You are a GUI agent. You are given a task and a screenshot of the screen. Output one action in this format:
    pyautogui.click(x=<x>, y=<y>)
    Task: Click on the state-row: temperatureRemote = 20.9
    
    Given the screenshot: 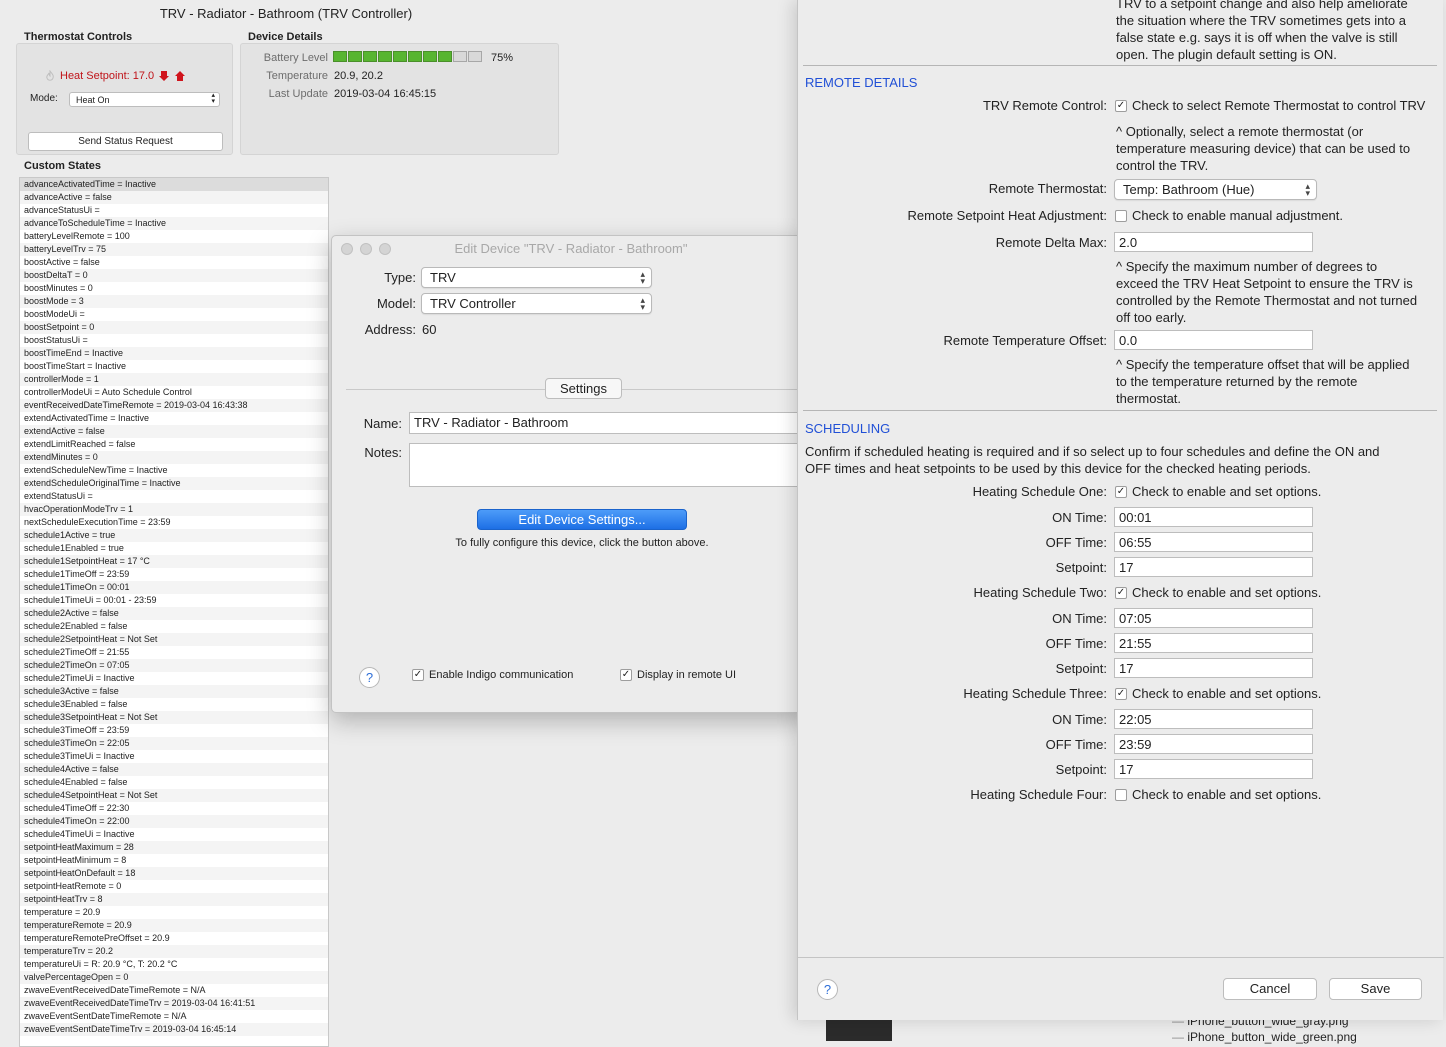 What is the action you would take?
    pyautogui.click(x=174, y=925)
    